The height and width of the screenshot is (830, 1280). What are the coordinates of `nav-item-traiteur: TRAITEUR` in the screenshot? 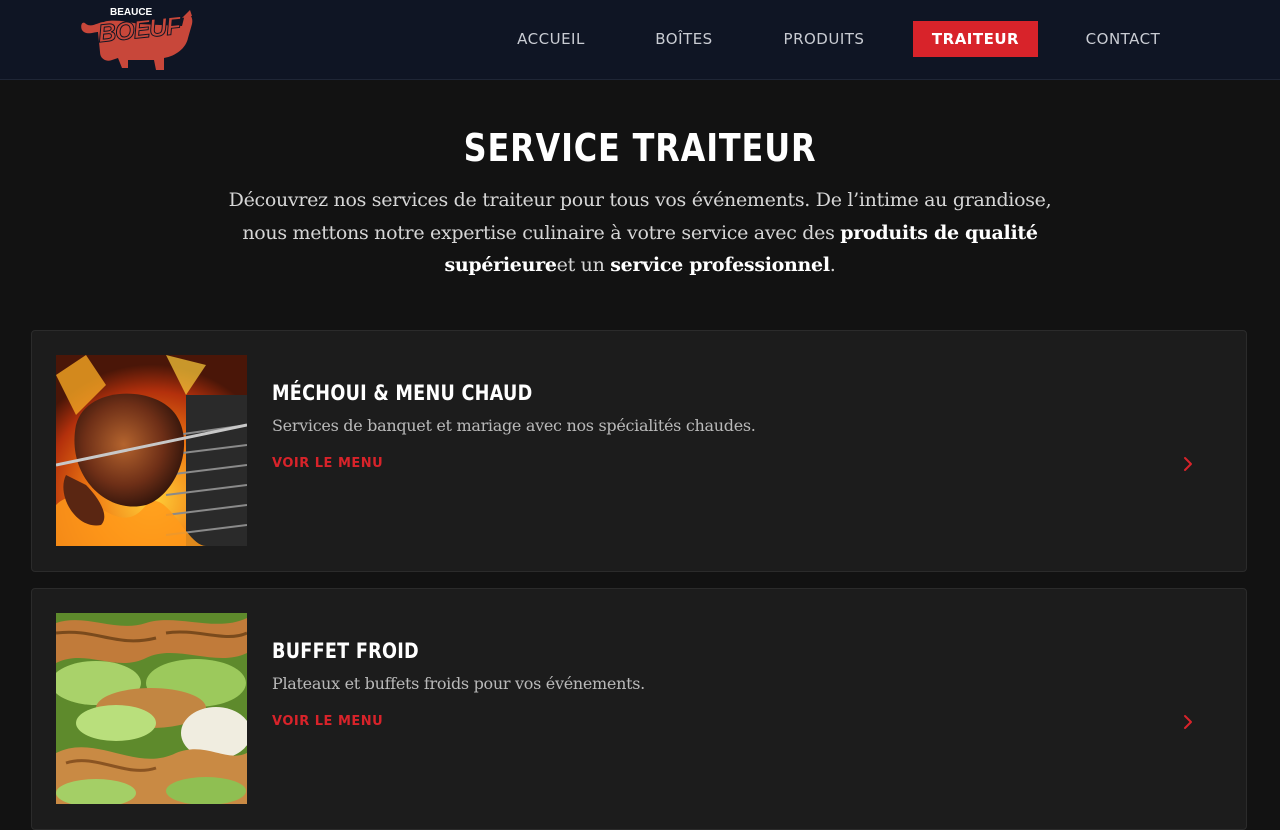 It's located at (975, 39).